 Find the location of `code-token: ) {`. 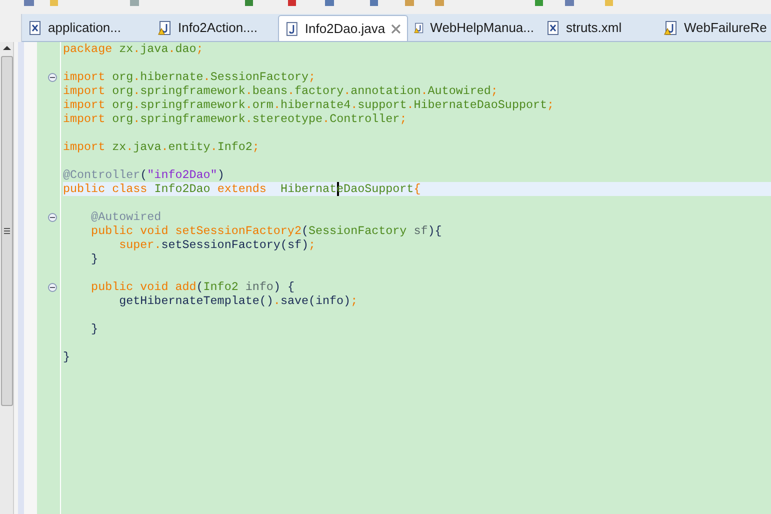

code-token: ) { is located at coordinates (283, 287).